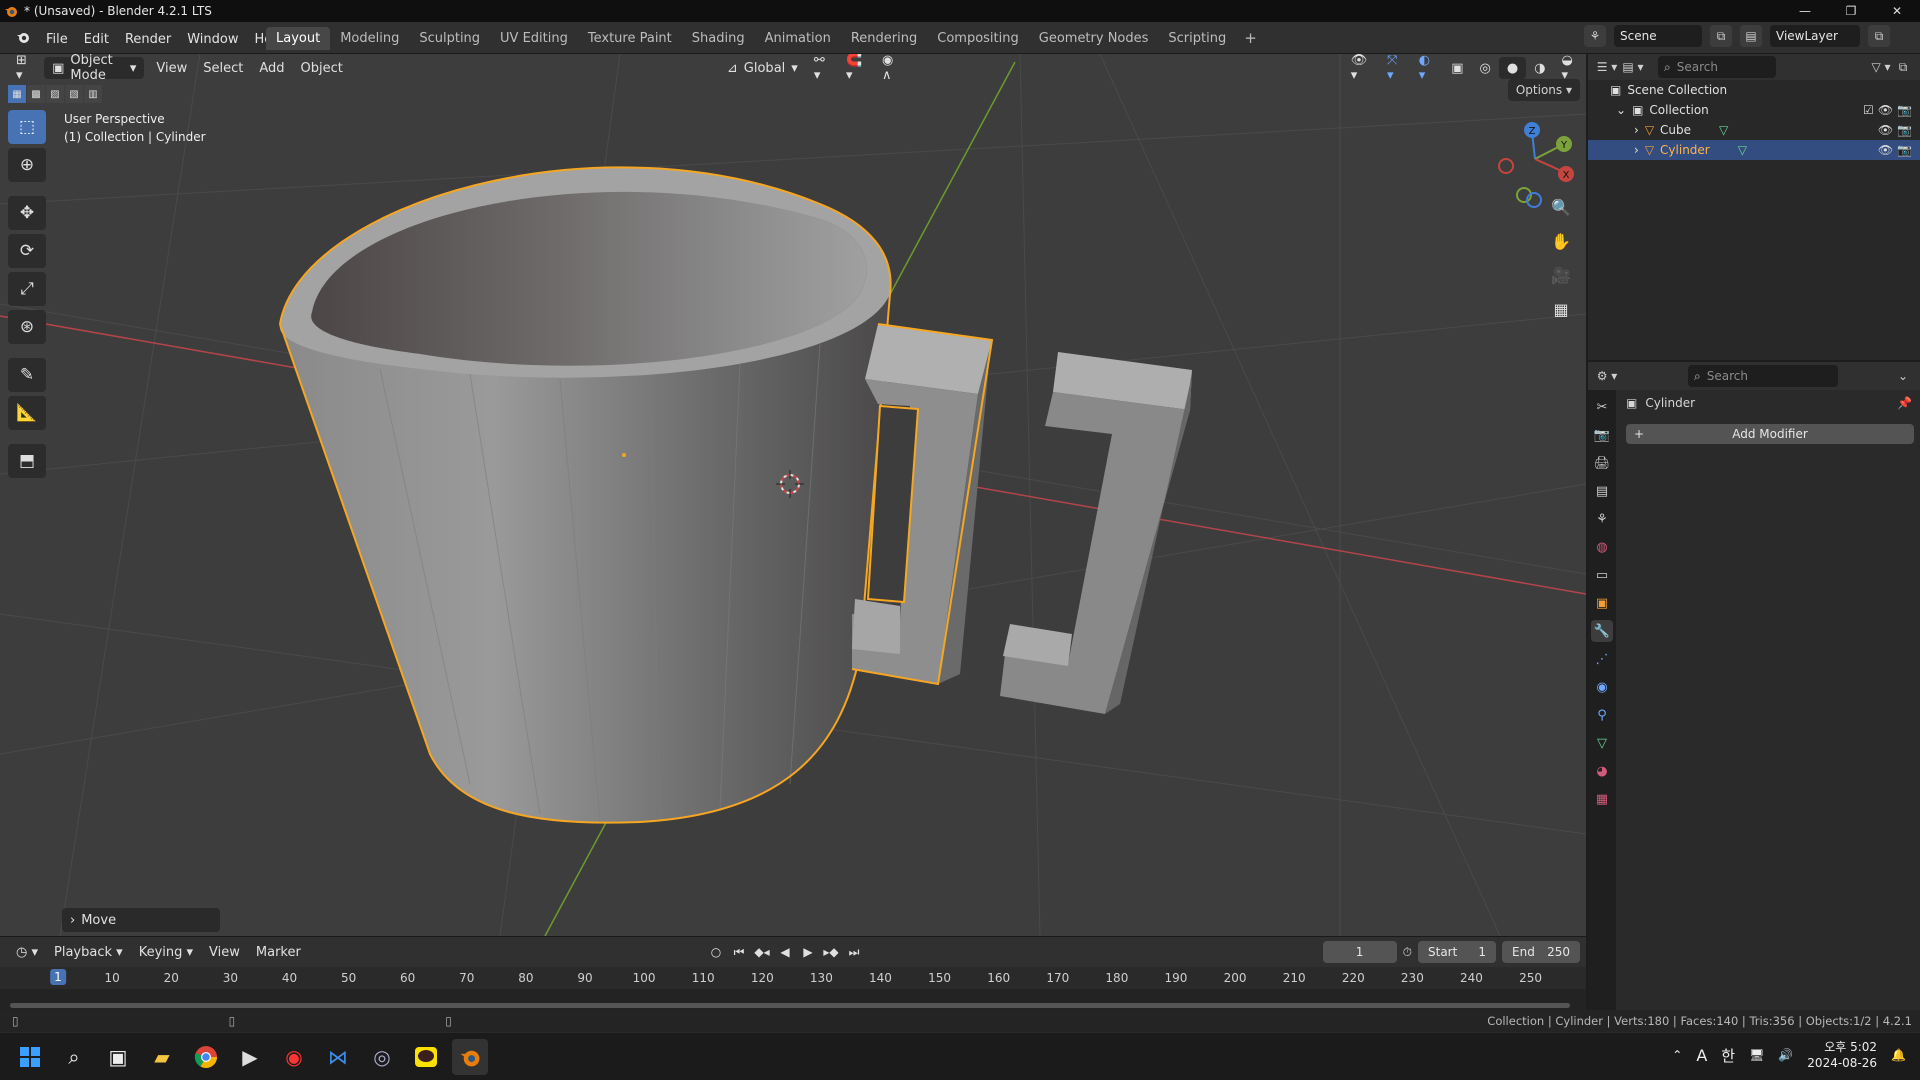 This screenshot has width=1920, height=1080. Describe the element at coordinates (1543, 90) in the screenshot. I see `options-button: Options ▾` at that location.